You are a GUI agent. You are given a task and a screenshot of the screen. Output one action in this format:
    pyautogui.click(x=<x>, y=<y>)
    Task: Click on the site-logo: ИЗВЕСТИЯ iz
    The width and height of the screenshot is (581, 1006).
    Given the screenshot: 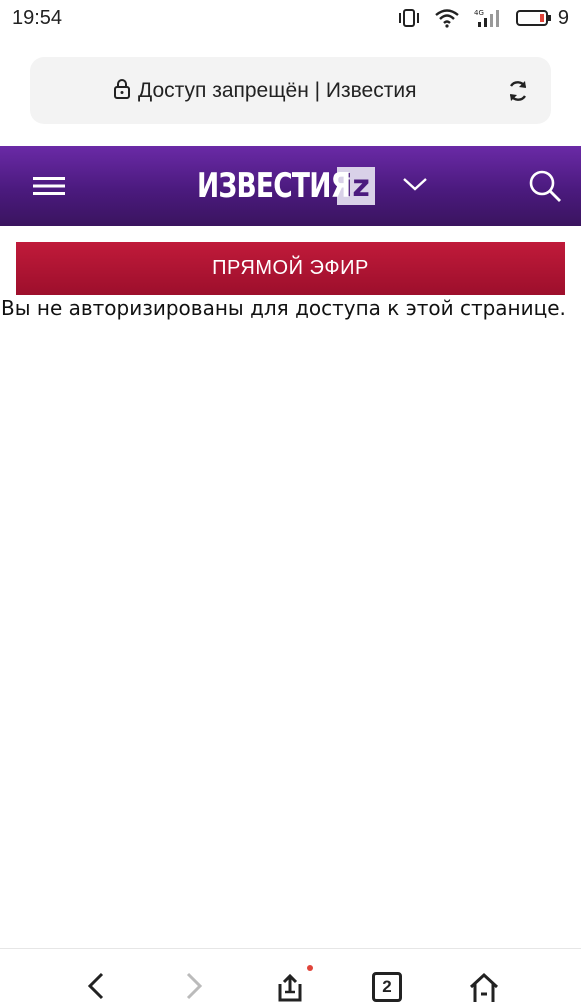 What is the action you would take?
    pyautogui.click(x=286, y=186)
    